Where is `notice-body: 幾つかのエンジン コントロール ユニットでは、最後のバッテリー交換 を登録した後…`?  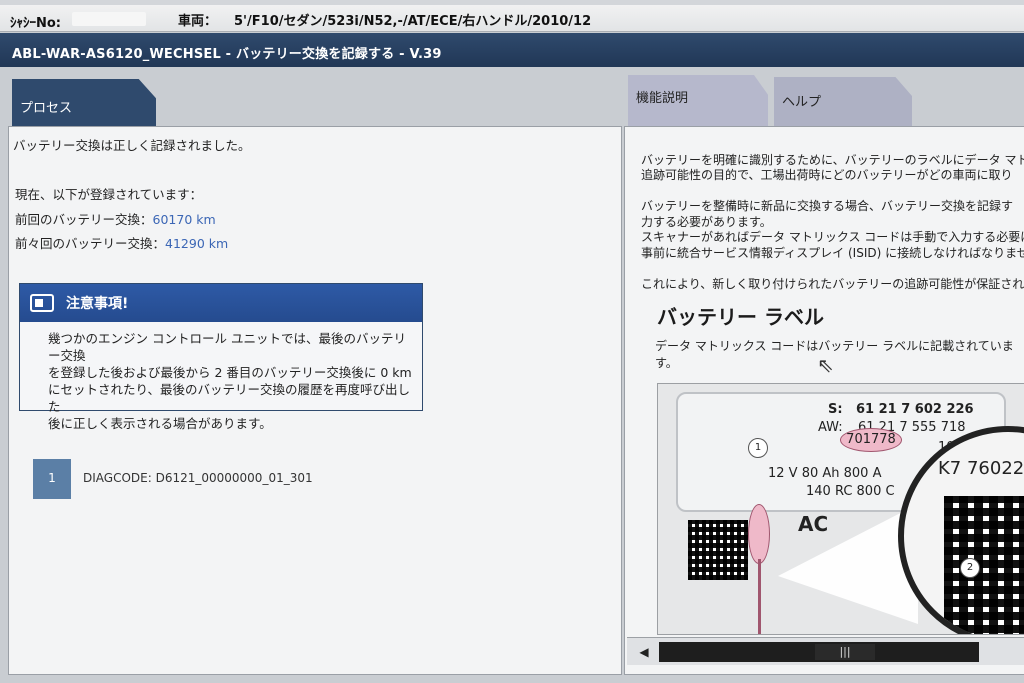 notice-body: 幾つかのエンジン コントロール ユニットでは、最後のバッテリー交換 を登録した後… is located at coordinates (221, 377).